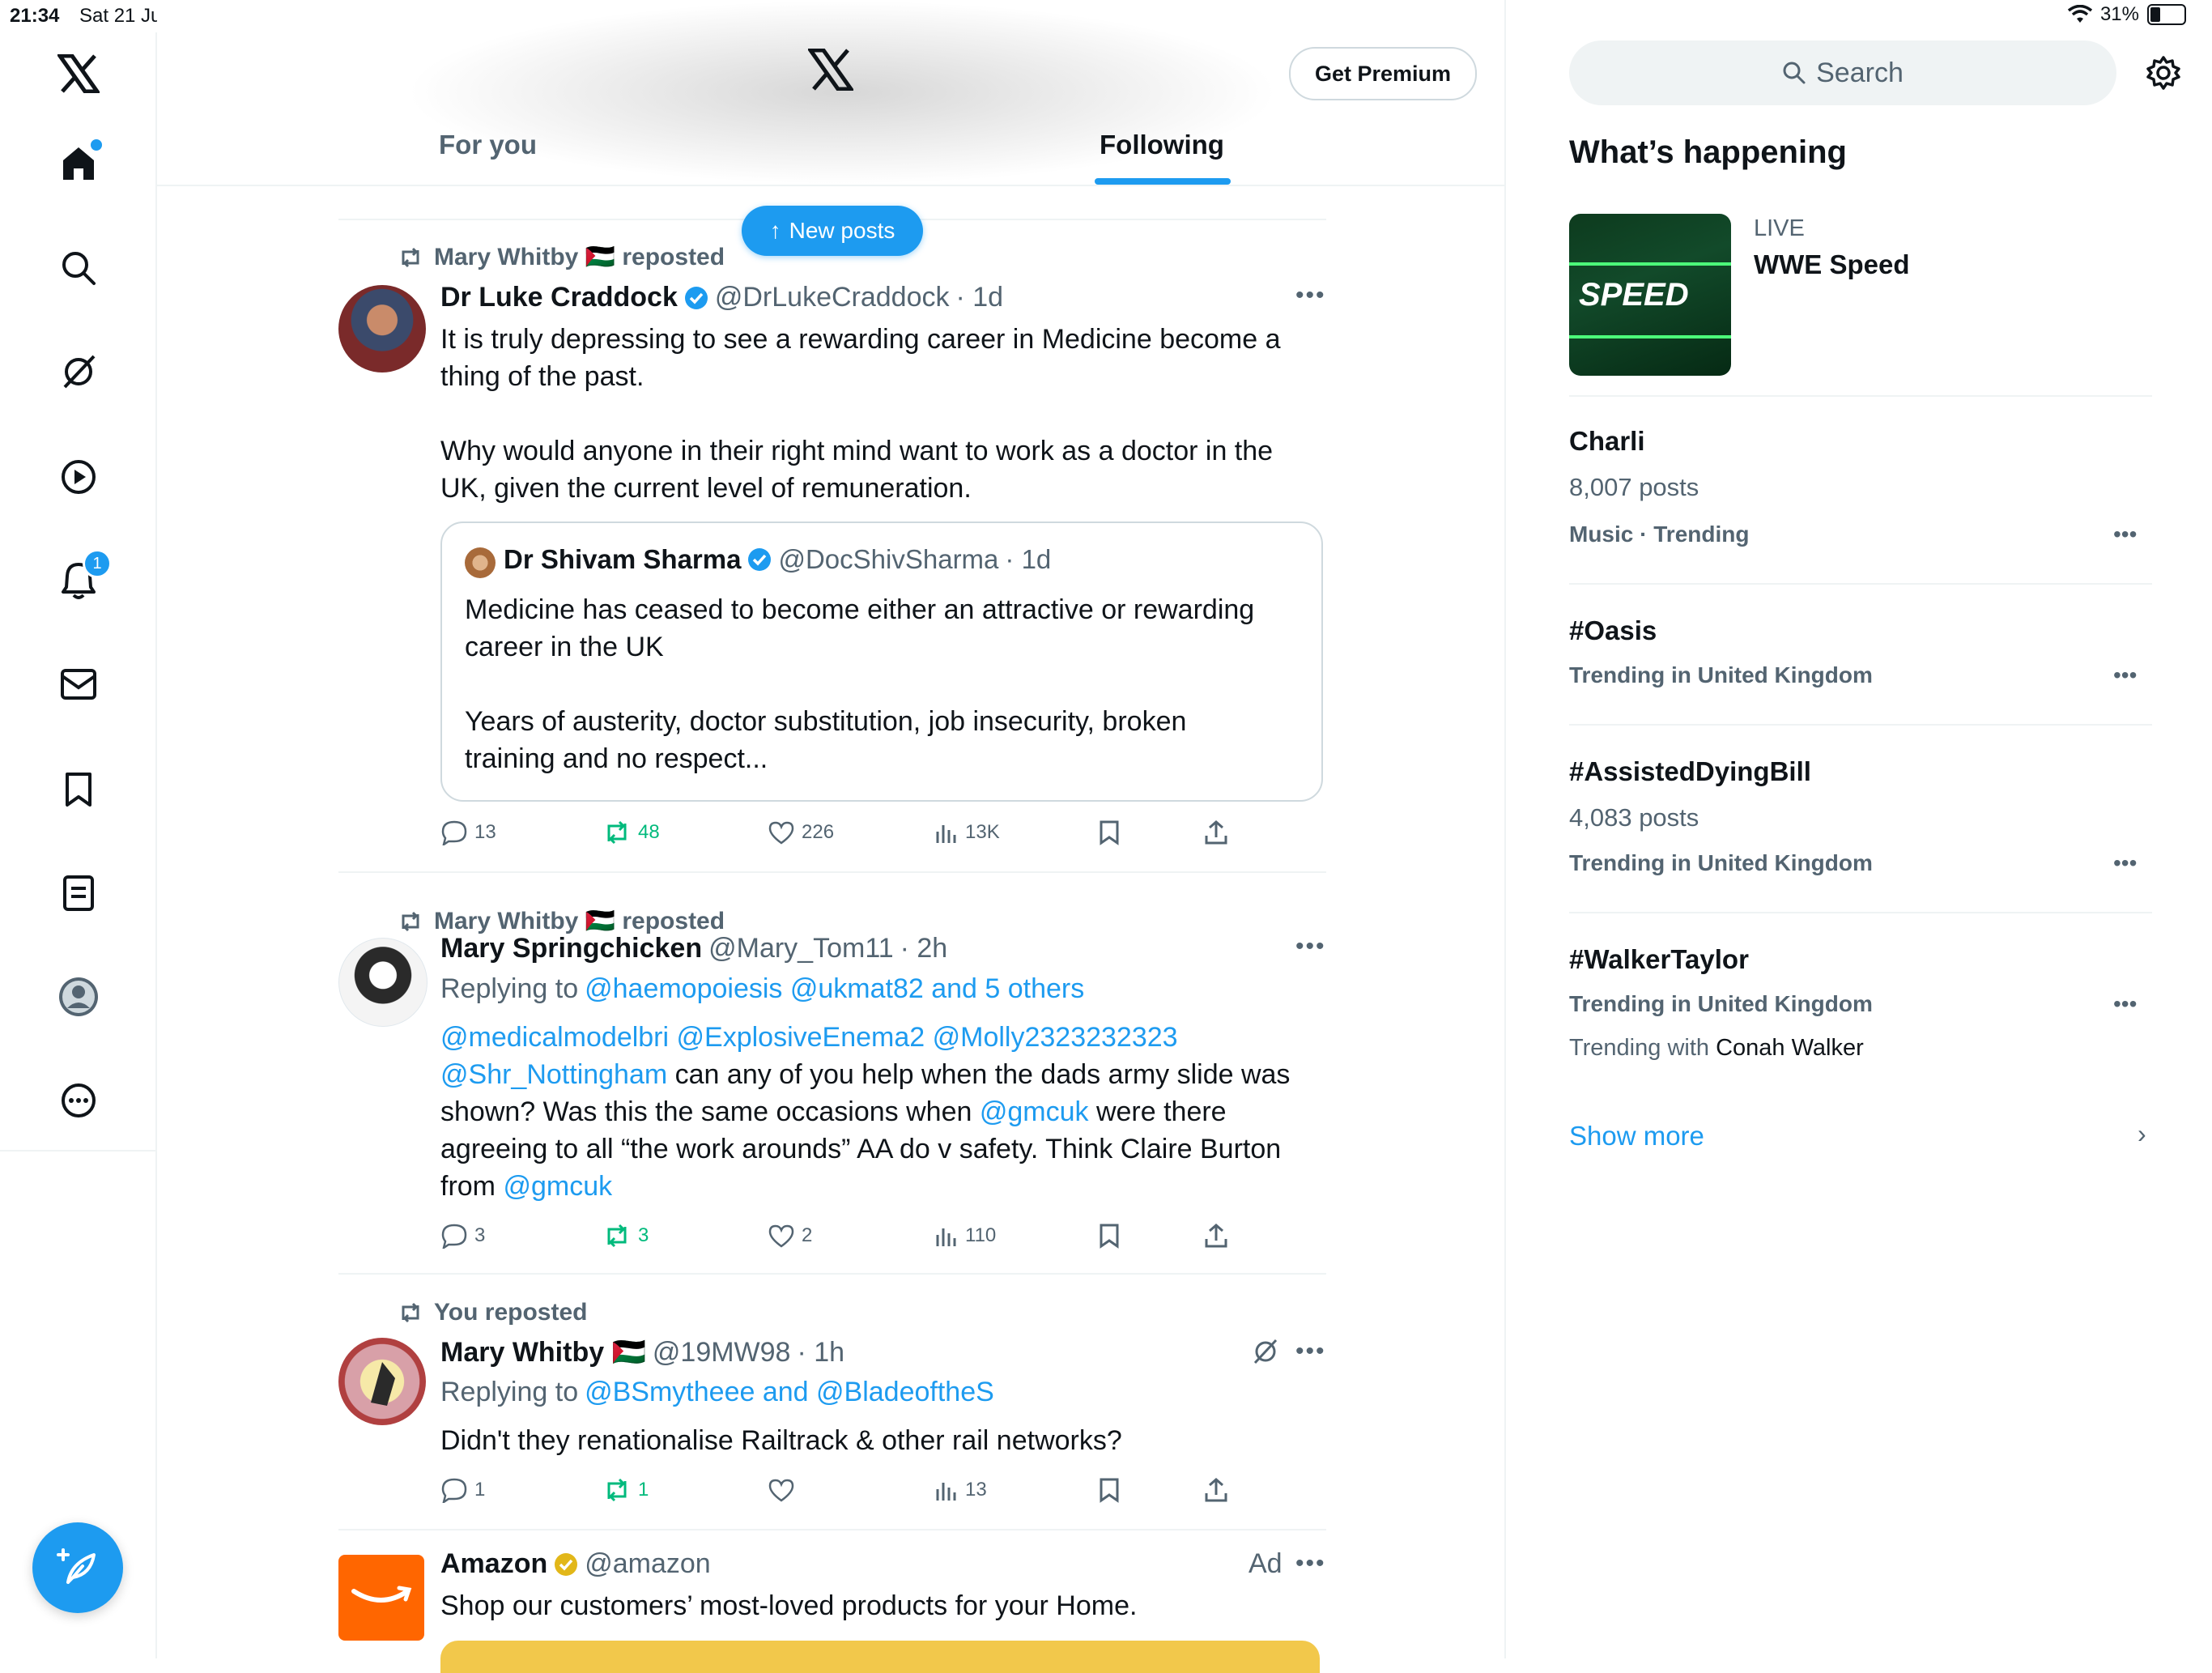  Describe the element at coordinates (1383, 73) in the screenshot. I see `get-premium-button: Get Premium` at that location.